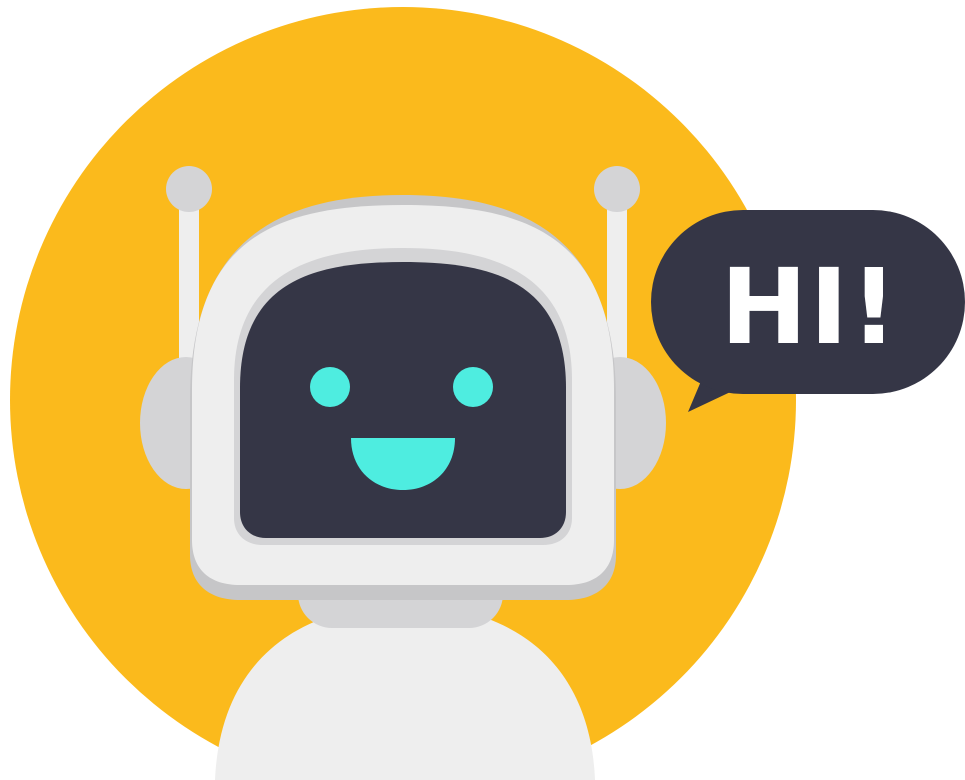  I want to click on left-eye, so click(330, 387).